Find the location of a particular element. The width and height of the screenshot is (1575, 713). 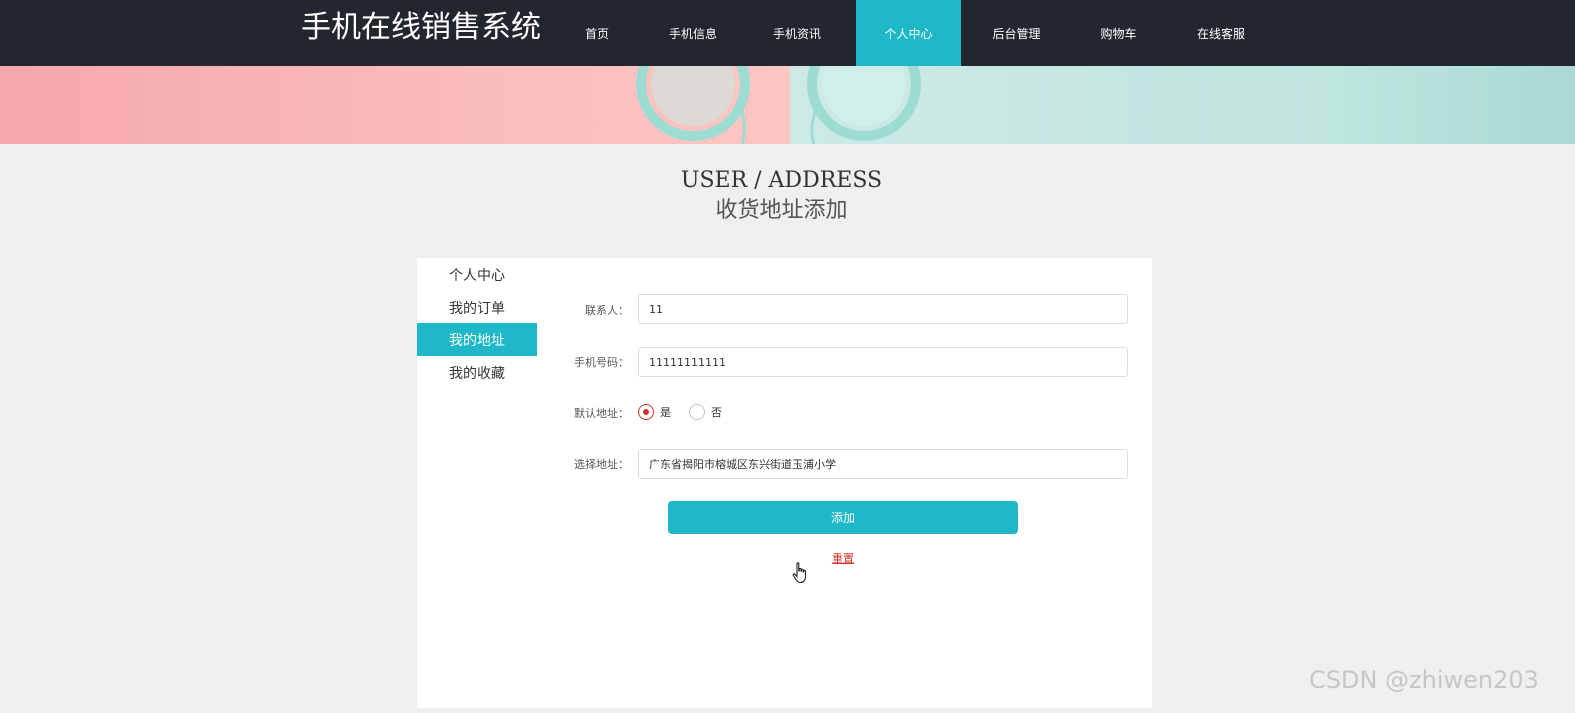

contact-label: 联系人： is located at coordinates (607, 310).